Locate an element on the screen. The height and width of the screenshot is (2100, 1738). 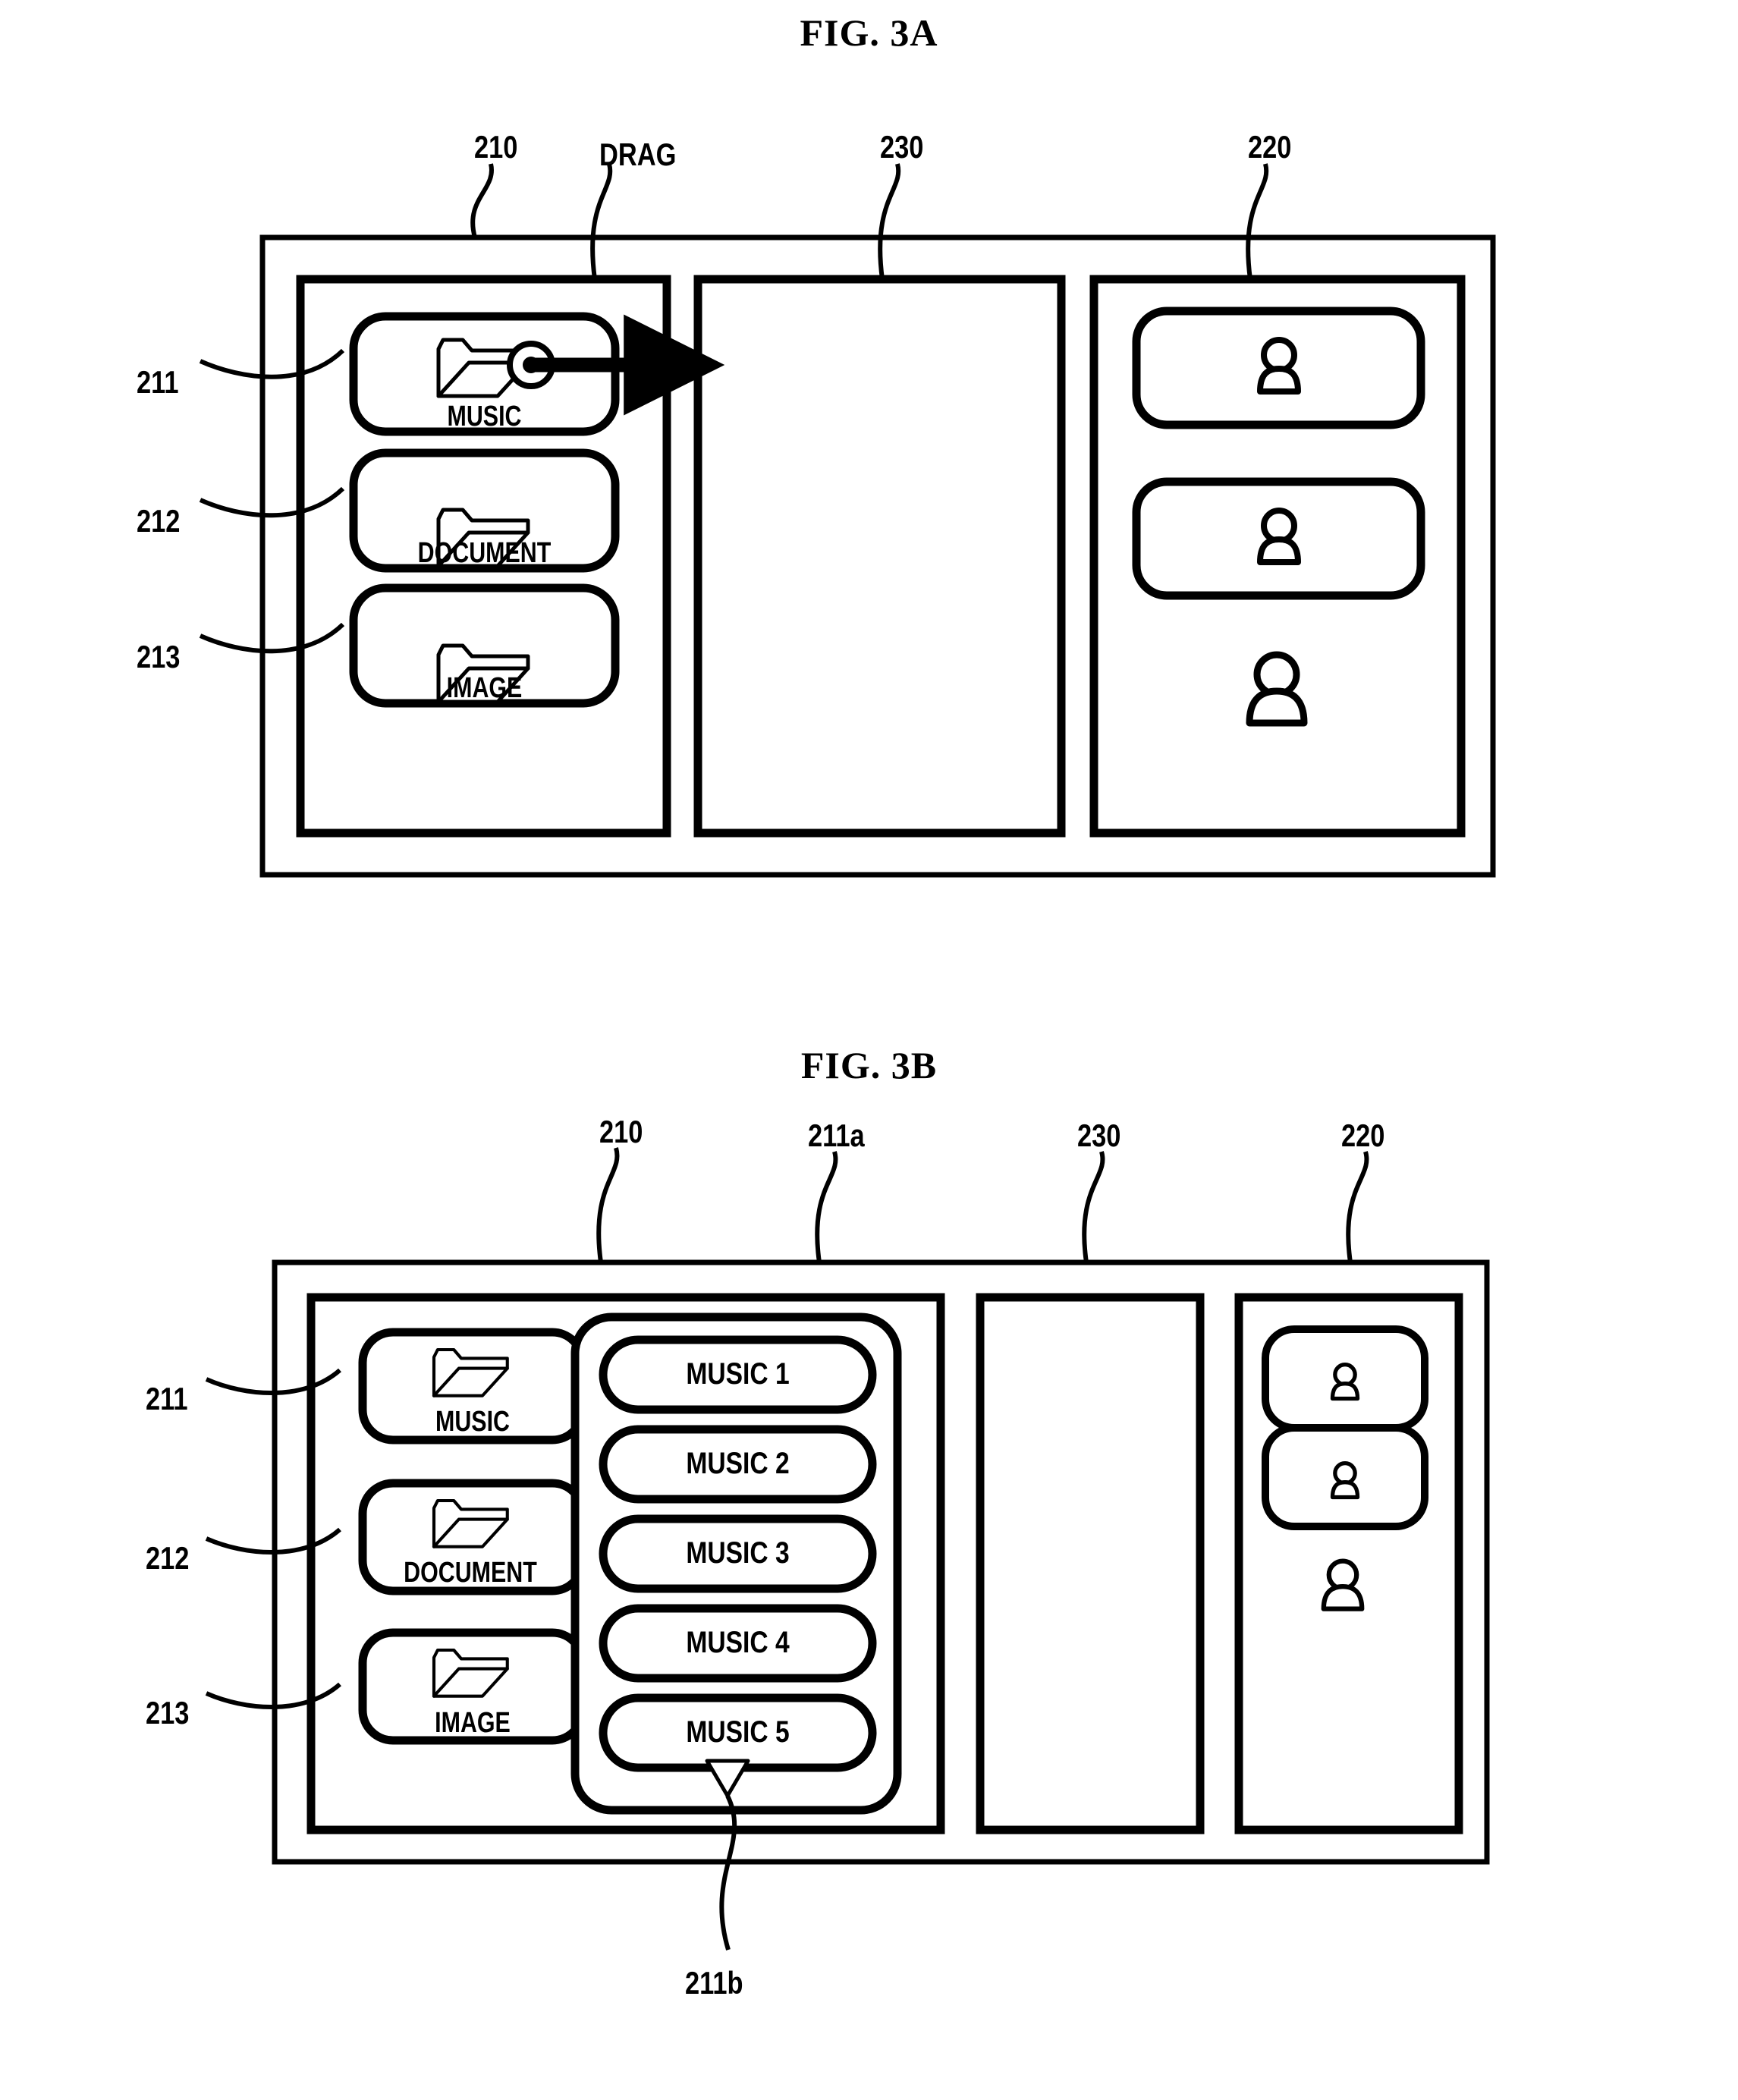
triangle-down-icon is located at coordinates (727, 1778).